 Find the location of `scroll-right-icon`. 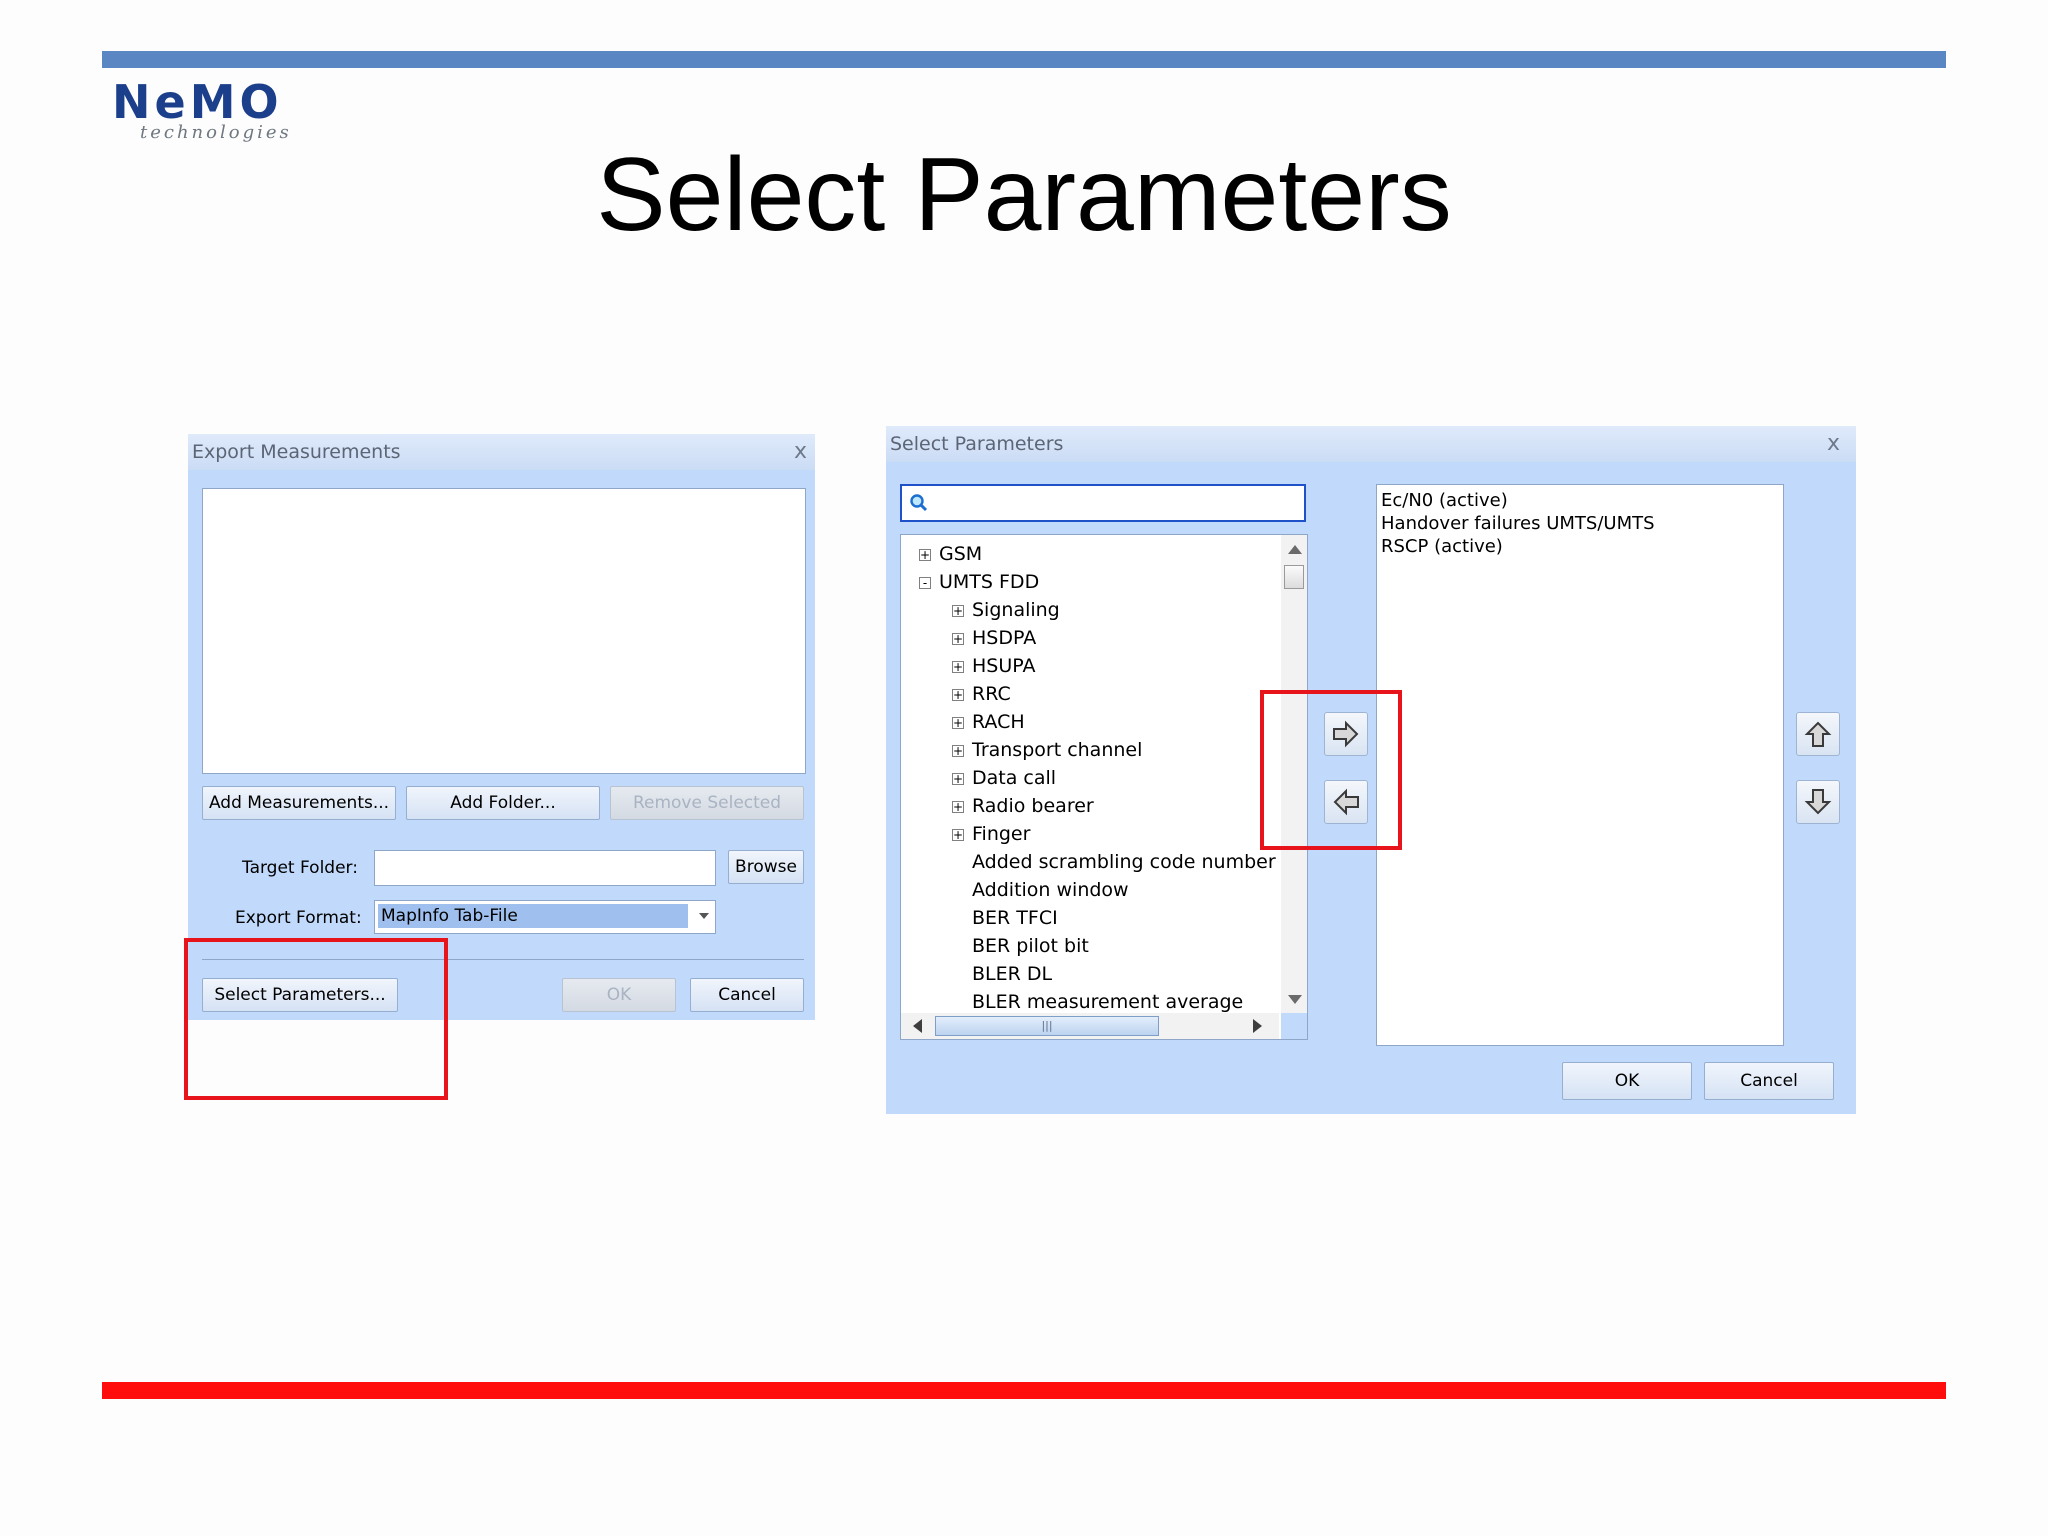

scroll-right-icon is located at coordinates (1257, 1026).